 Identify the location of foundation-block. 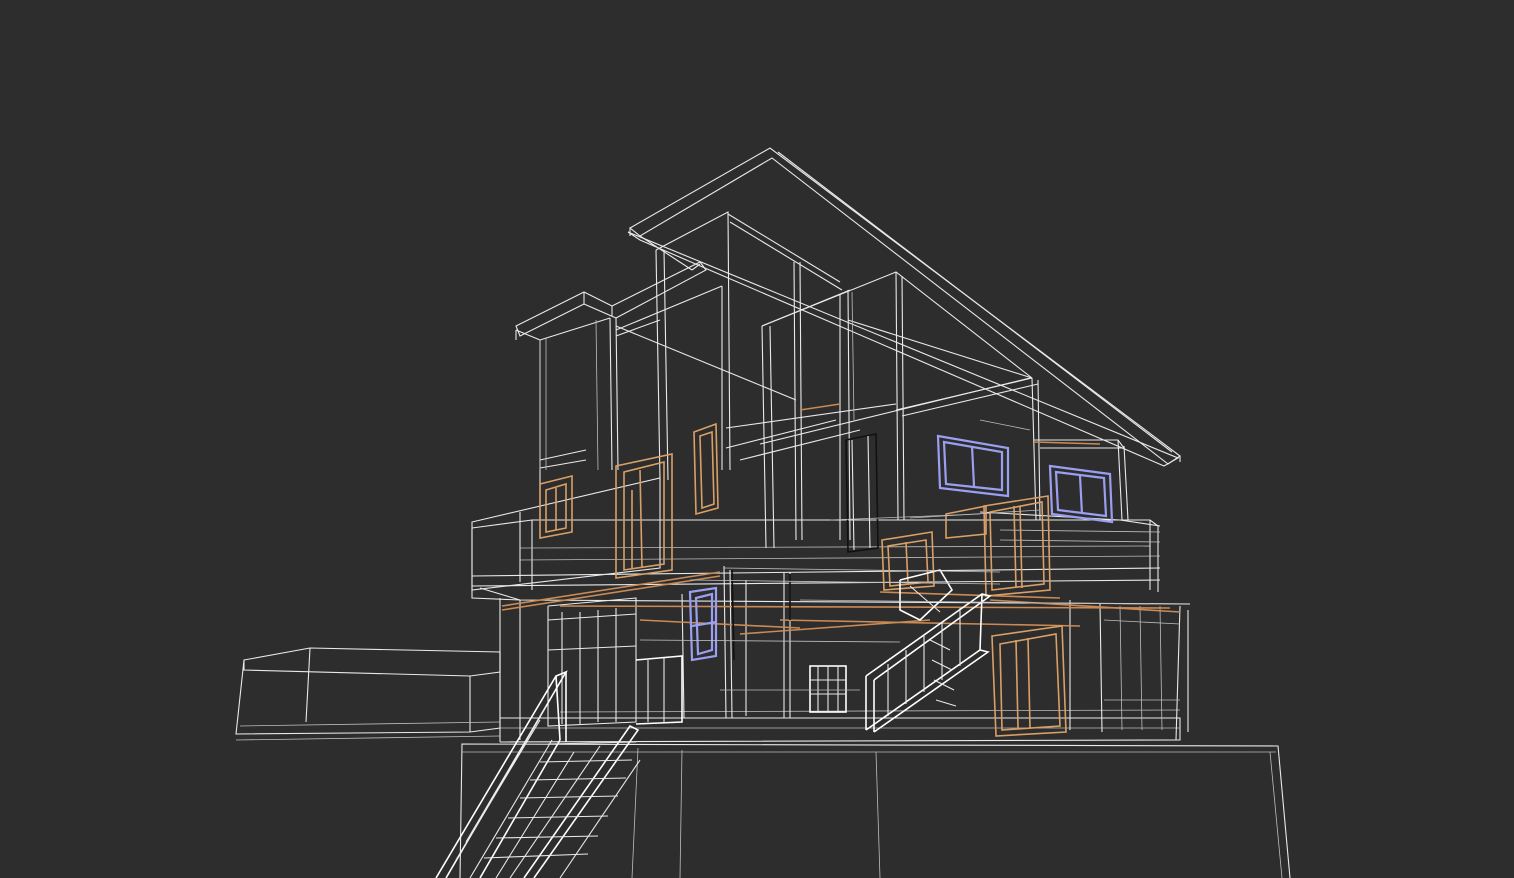
(875, 810).